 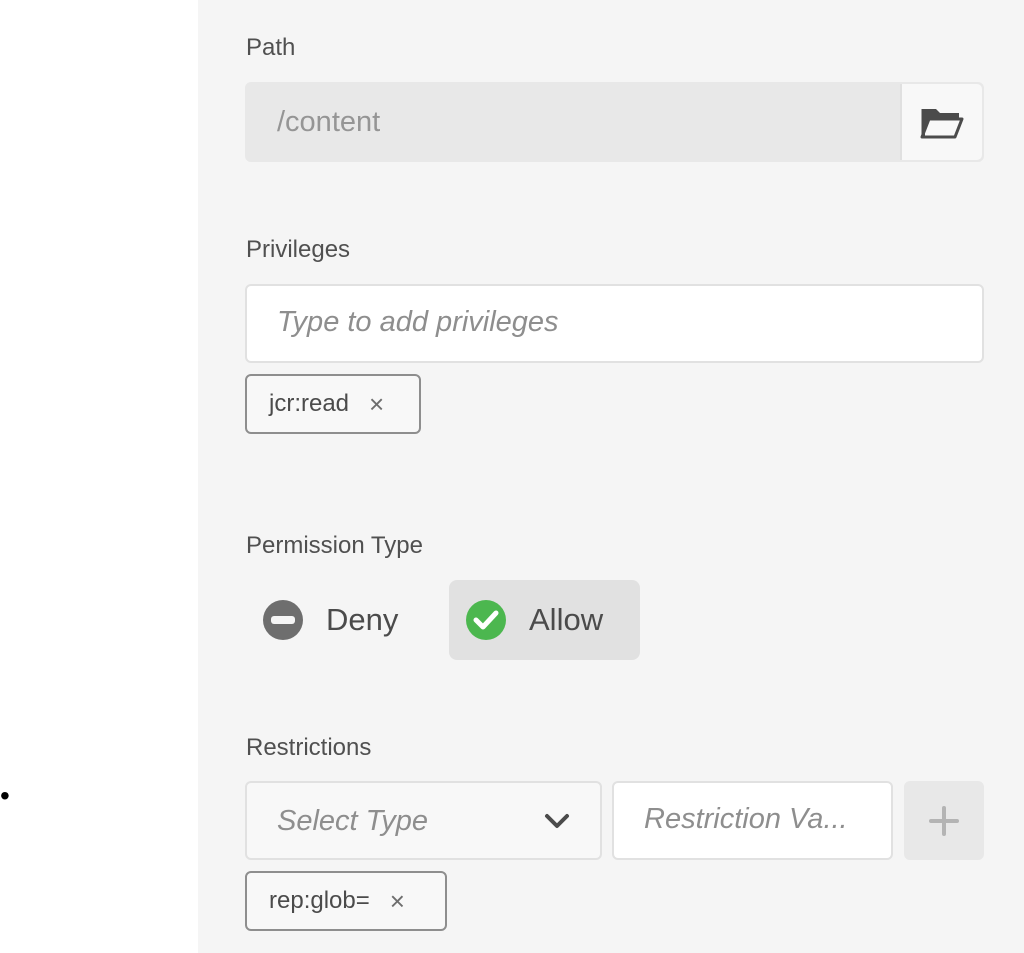 I want to click on checkmark-circle-icon, so click(x=486, y=620).